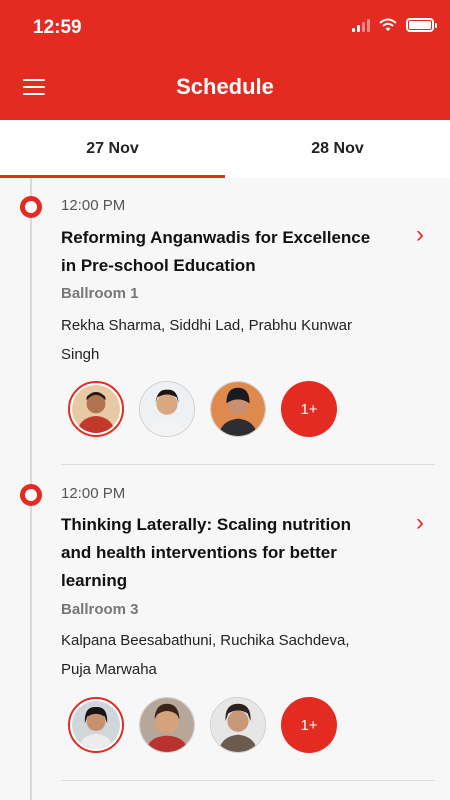 This screenshot has width=450, height=800. I want to click on cellular-signal-icon, so click(361, 25).